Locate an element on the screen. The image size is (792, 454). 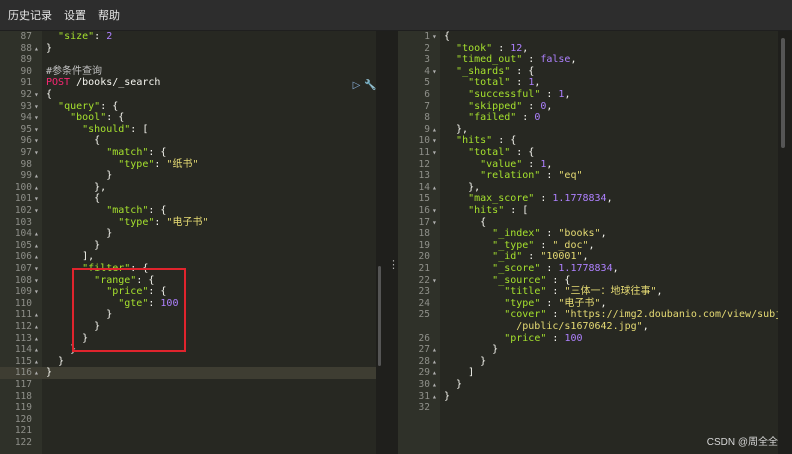
code-line: 31 ▴} is located at coordinates (588, 397).